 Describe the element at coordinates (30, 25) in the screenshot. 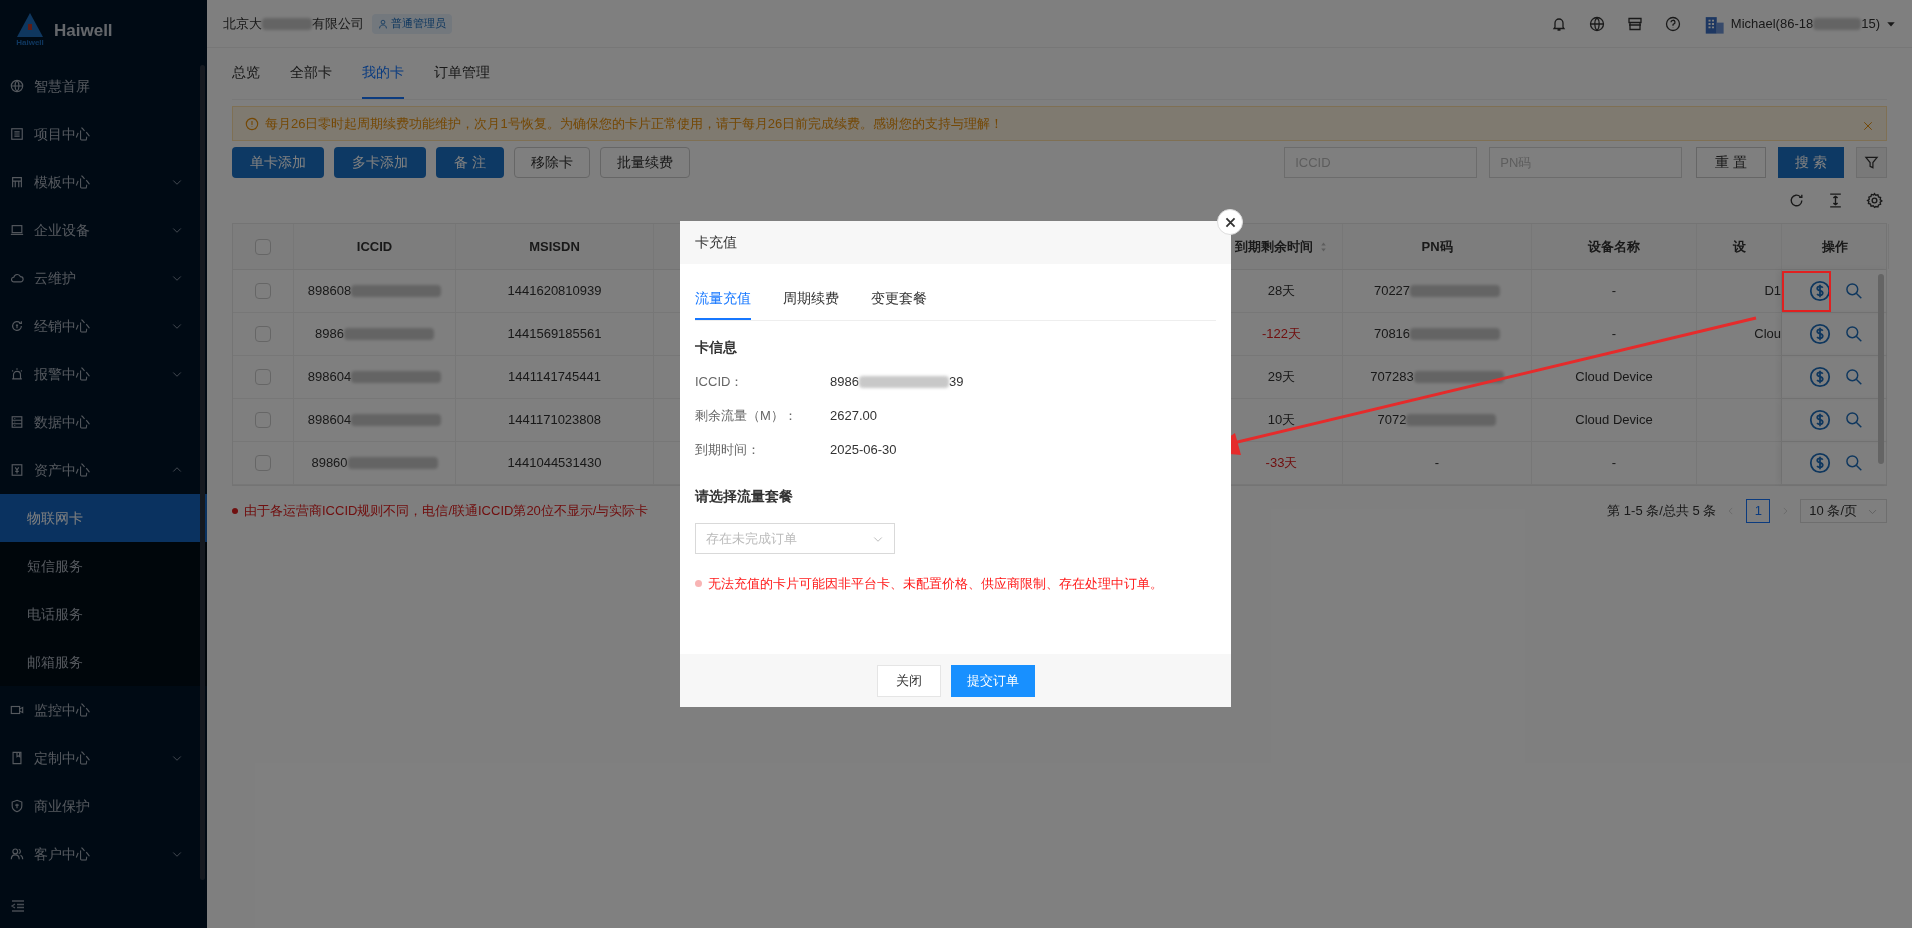

I see `triangle-logo-icon` at that location.